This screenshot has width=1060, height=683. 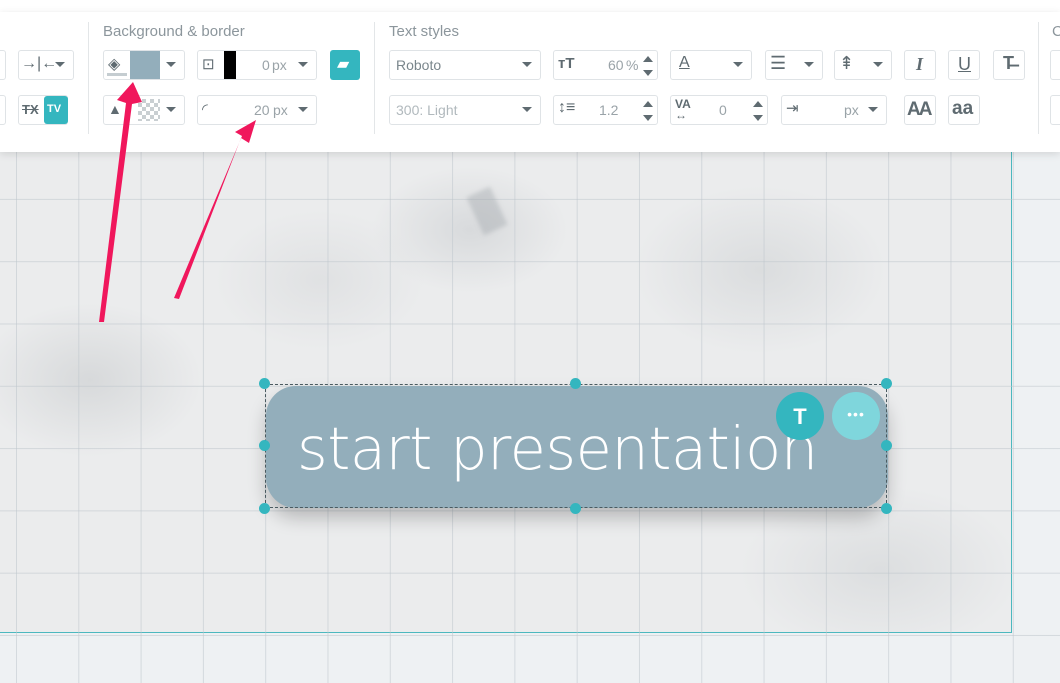 What do you see at coordinates (264, 383) in the screenshot?
I see `resize-handle-top-left` at bounding box center [264, 383].